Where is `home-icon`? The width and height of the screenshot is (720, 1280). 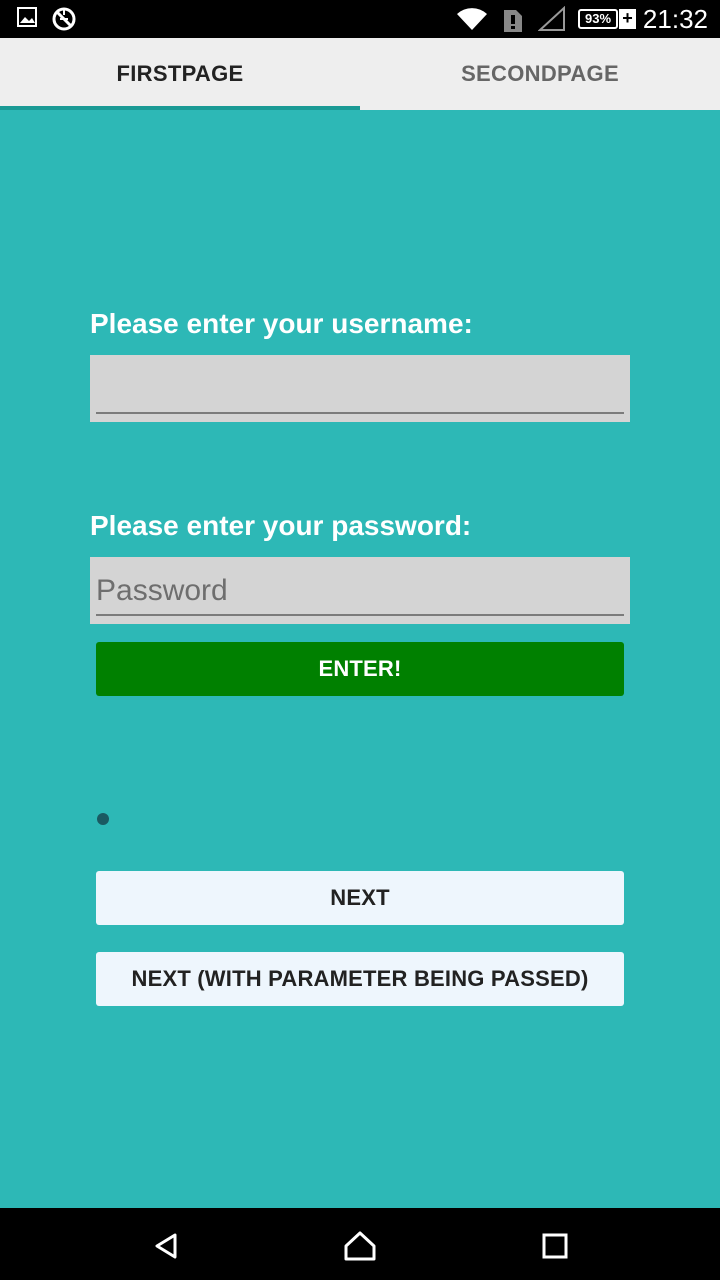
home-icon is located at coordinates (360, 1246).